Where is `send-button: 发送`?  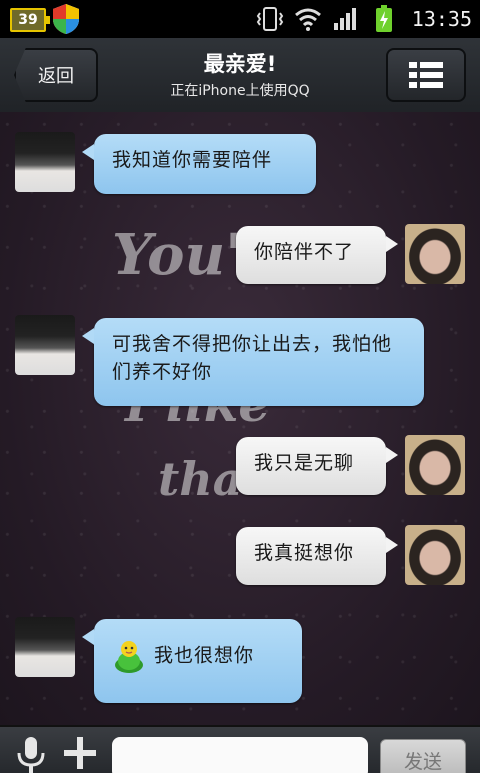 send-button: 发送 is located at coordinates (423, 756).